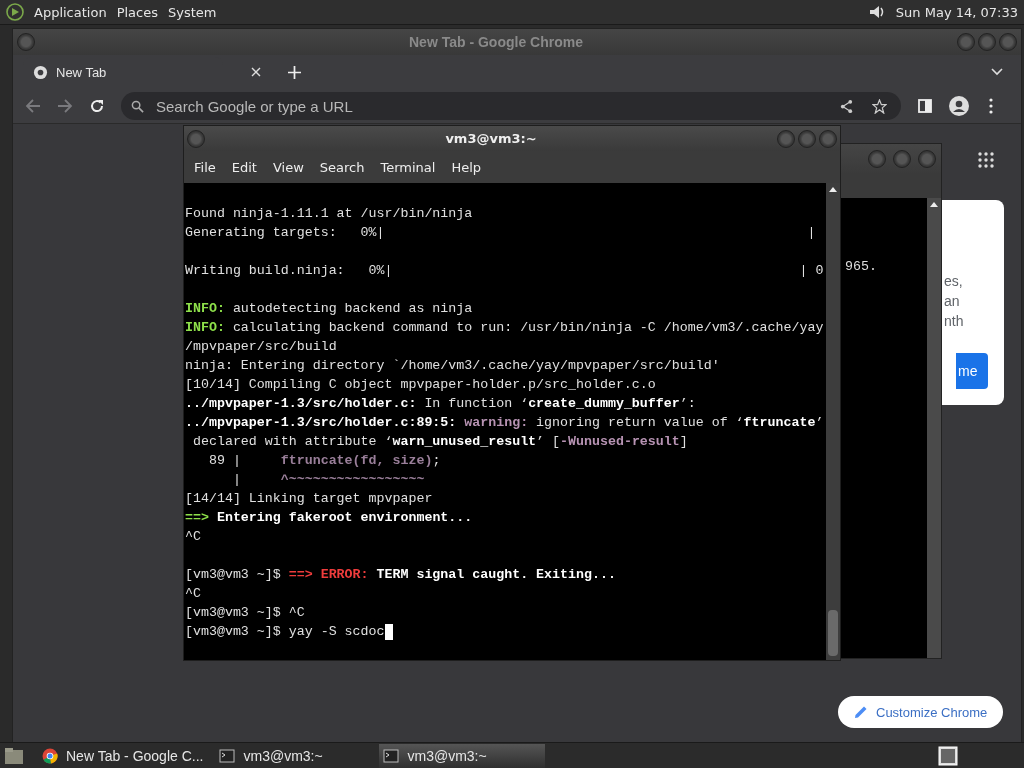 This screenshot has width=1024, height=768. I want to click on terminal-line: INFO: autodetecting backend as ninja, so click(329, 308).